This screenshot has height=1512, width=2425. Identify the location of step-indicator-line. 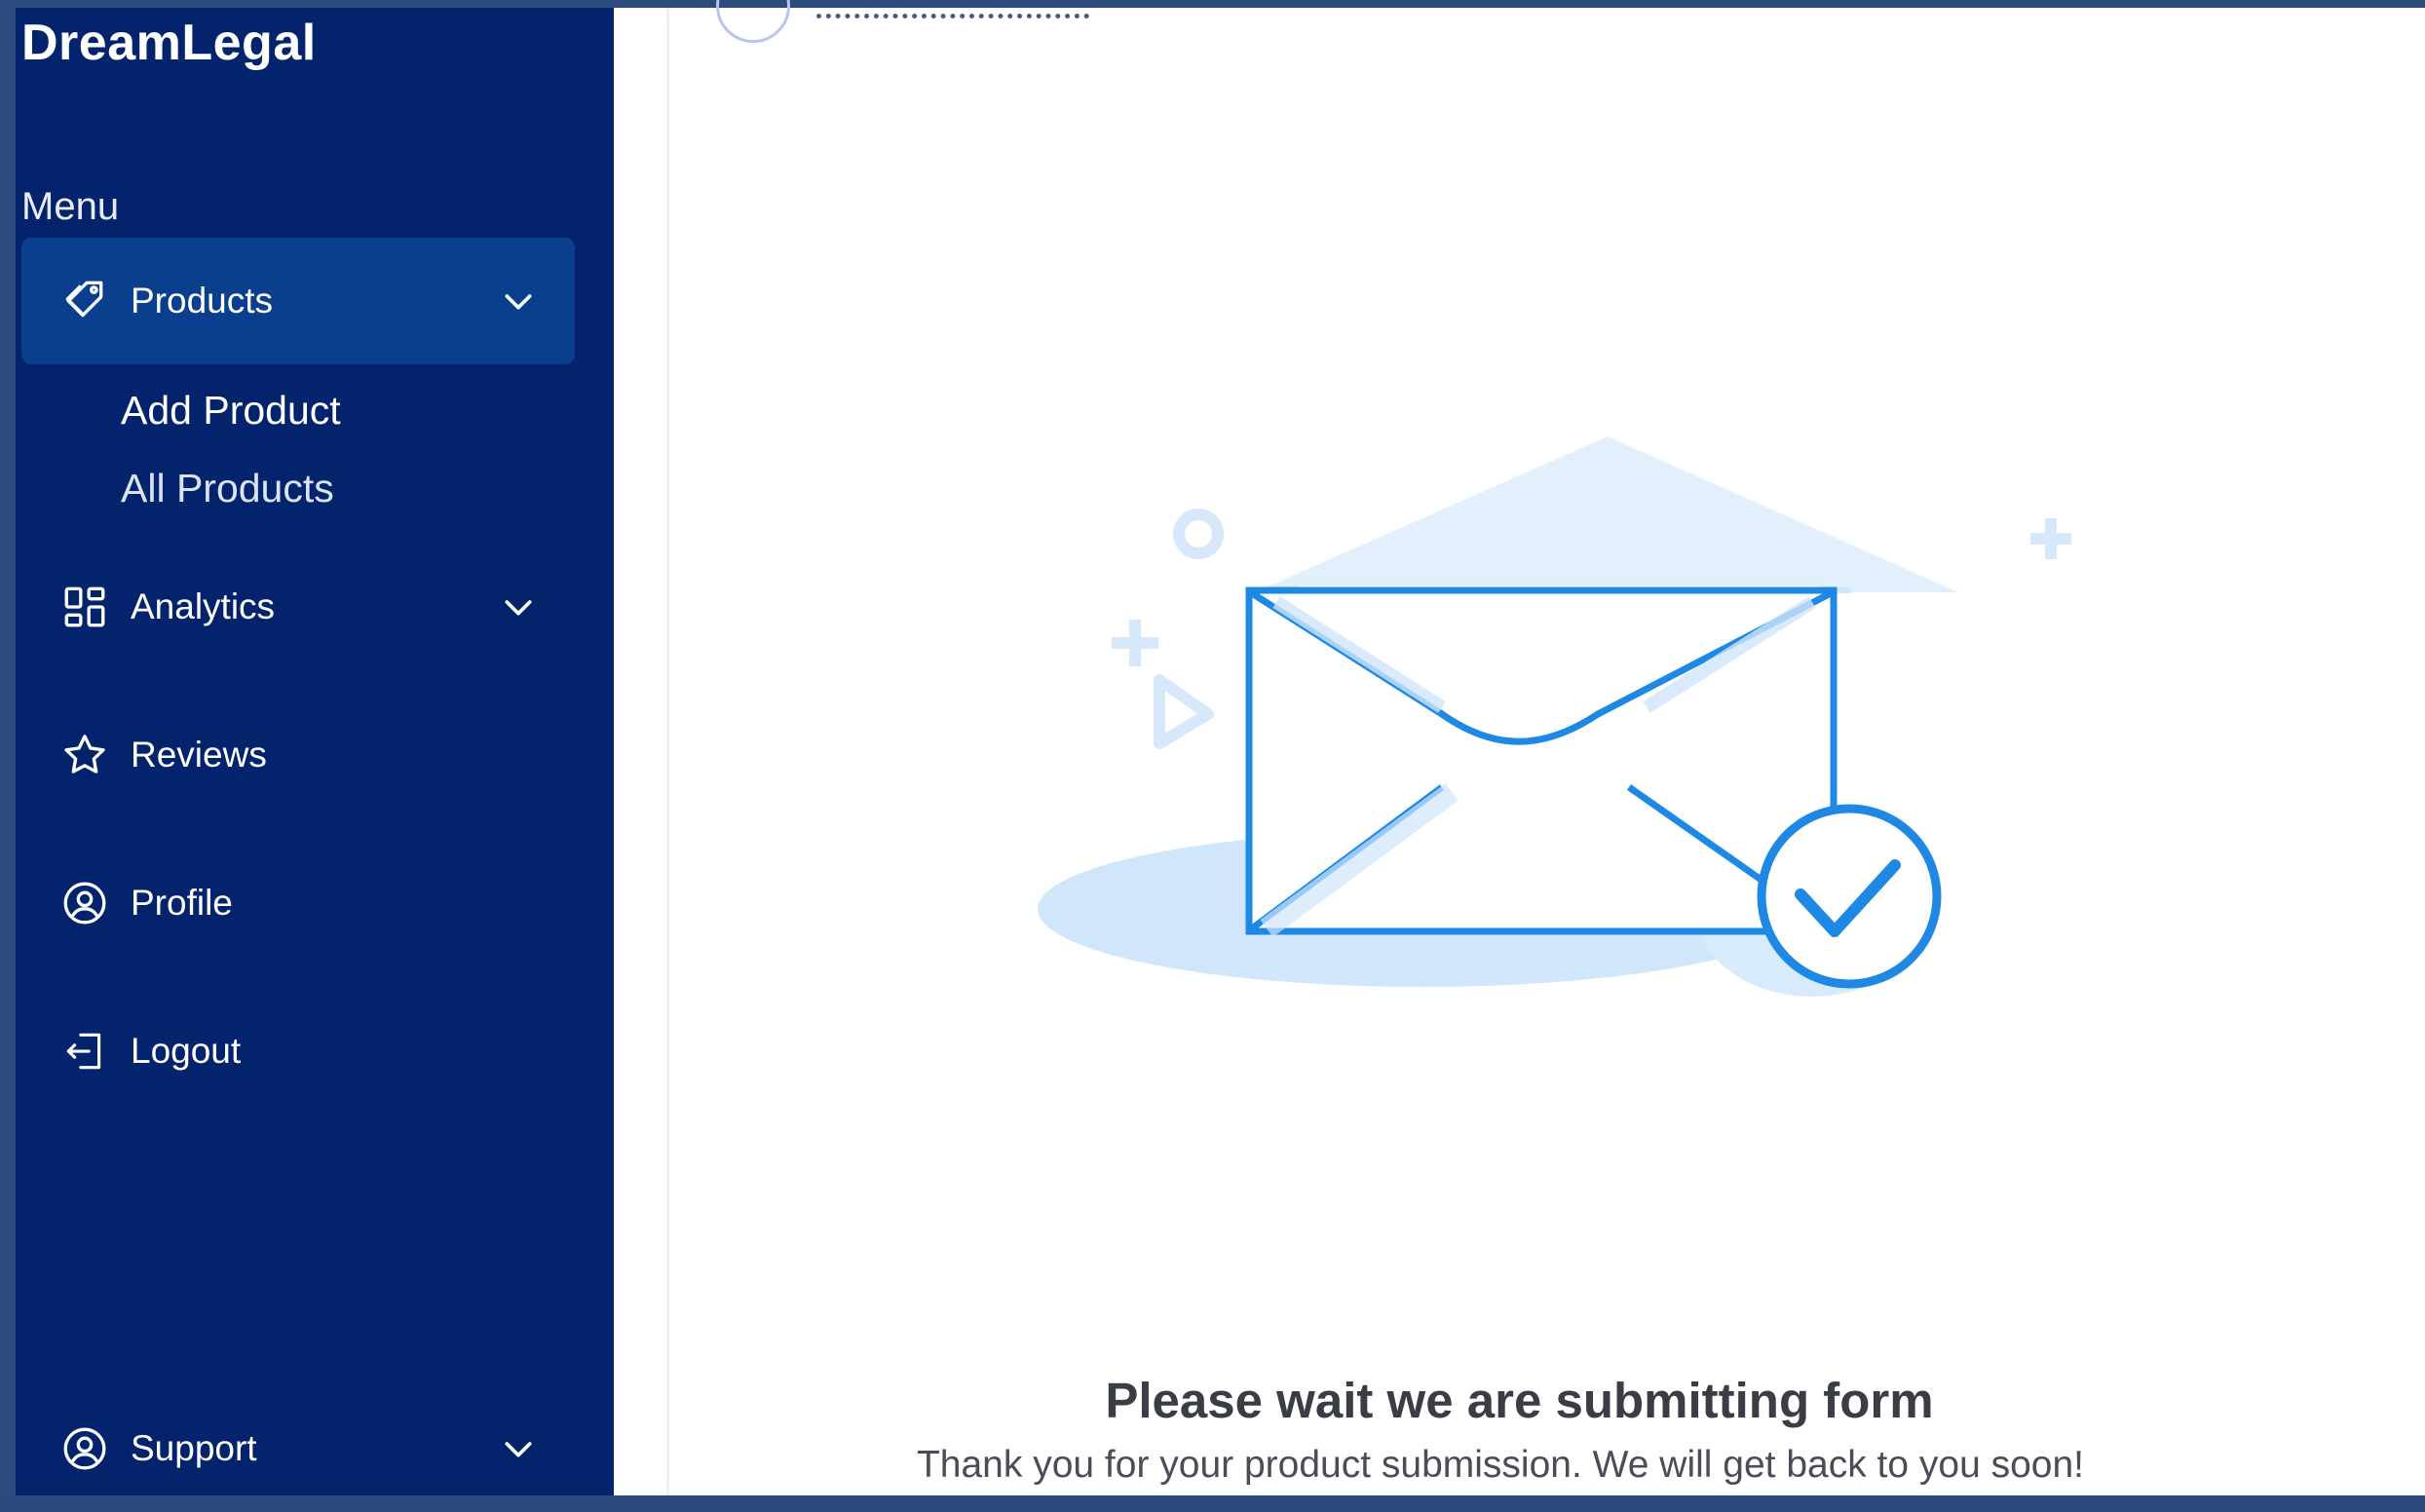
(952, 13).